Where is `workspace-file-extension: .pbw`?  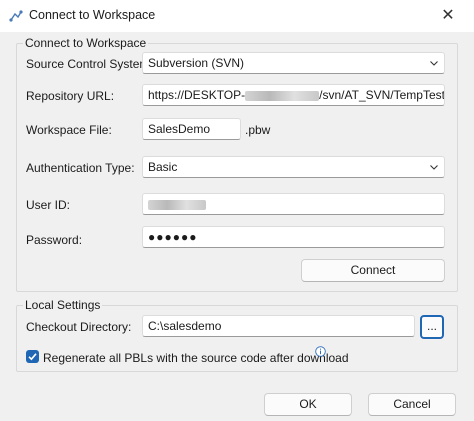
workspace-file-extension: .pbw is located at coordinates (258, 130).